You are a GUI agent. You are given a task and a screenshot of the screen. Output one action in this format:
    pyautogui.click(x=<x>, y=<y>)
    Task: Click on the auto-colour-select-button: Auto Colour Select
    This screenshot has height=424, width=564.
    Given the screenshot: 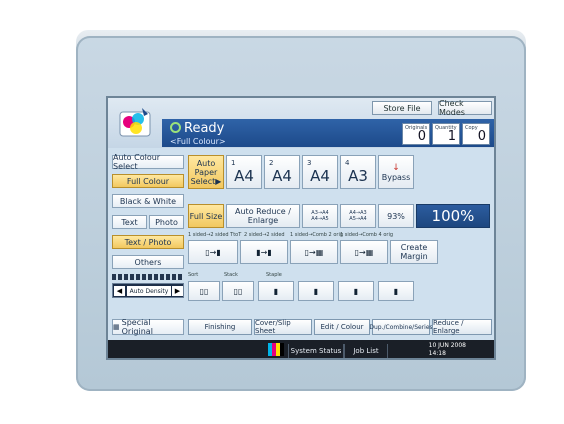 What is the action you would take?
    pyautogui.click(x=148, y=162)
    